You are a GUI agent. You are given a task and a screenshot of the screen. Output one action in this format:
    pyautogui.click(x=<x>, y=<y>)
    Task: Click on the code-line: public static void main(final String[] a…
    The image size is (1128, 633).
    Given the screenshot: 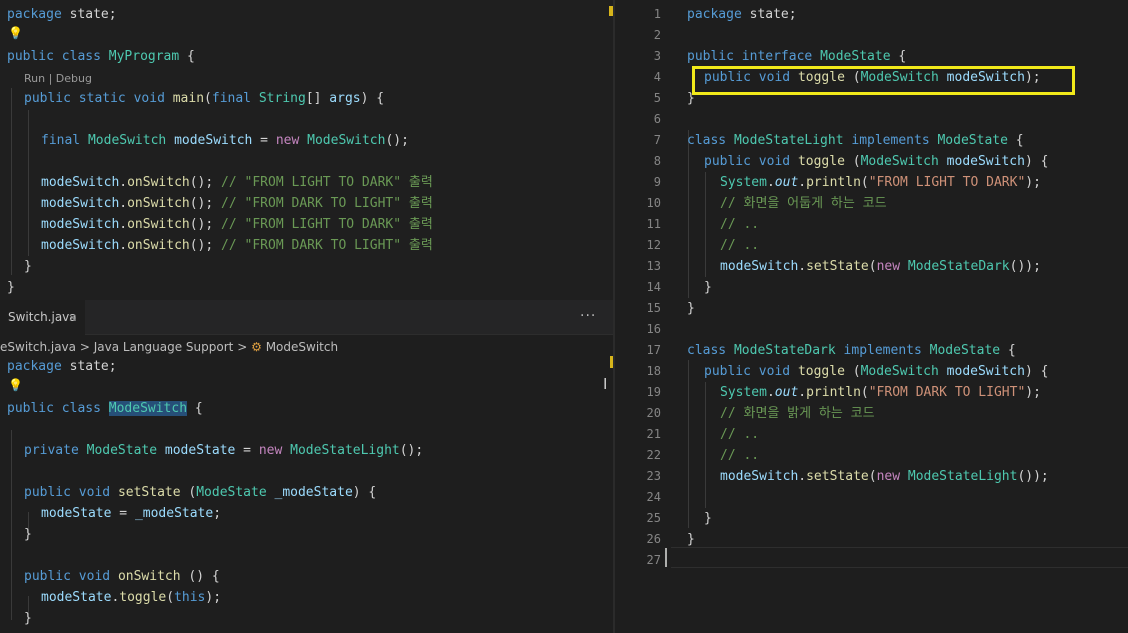 What is the action you would take?
    pyautogui.click(x=204, y=98)
    